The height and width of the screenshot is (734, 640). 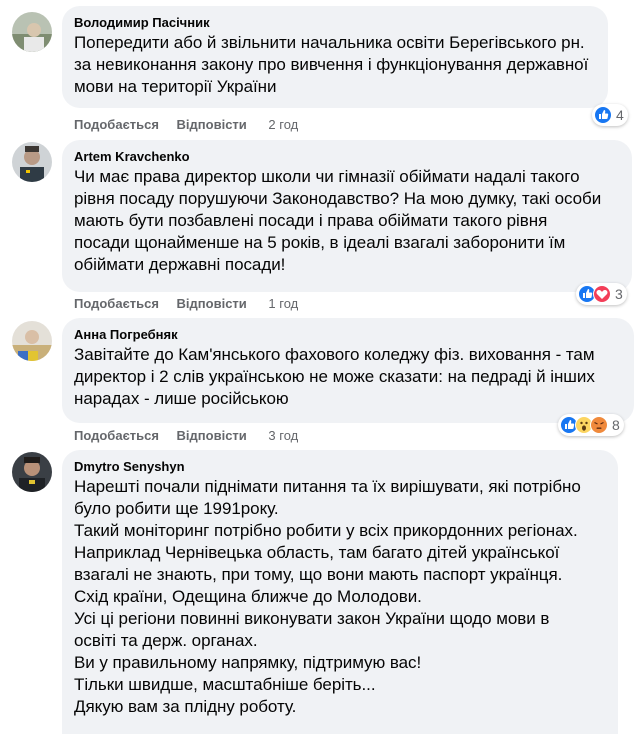 What do you see at coordinates (283, 303) in the screenshot?
I see `timestamp: 1 год` at bounding box center [283, 303].